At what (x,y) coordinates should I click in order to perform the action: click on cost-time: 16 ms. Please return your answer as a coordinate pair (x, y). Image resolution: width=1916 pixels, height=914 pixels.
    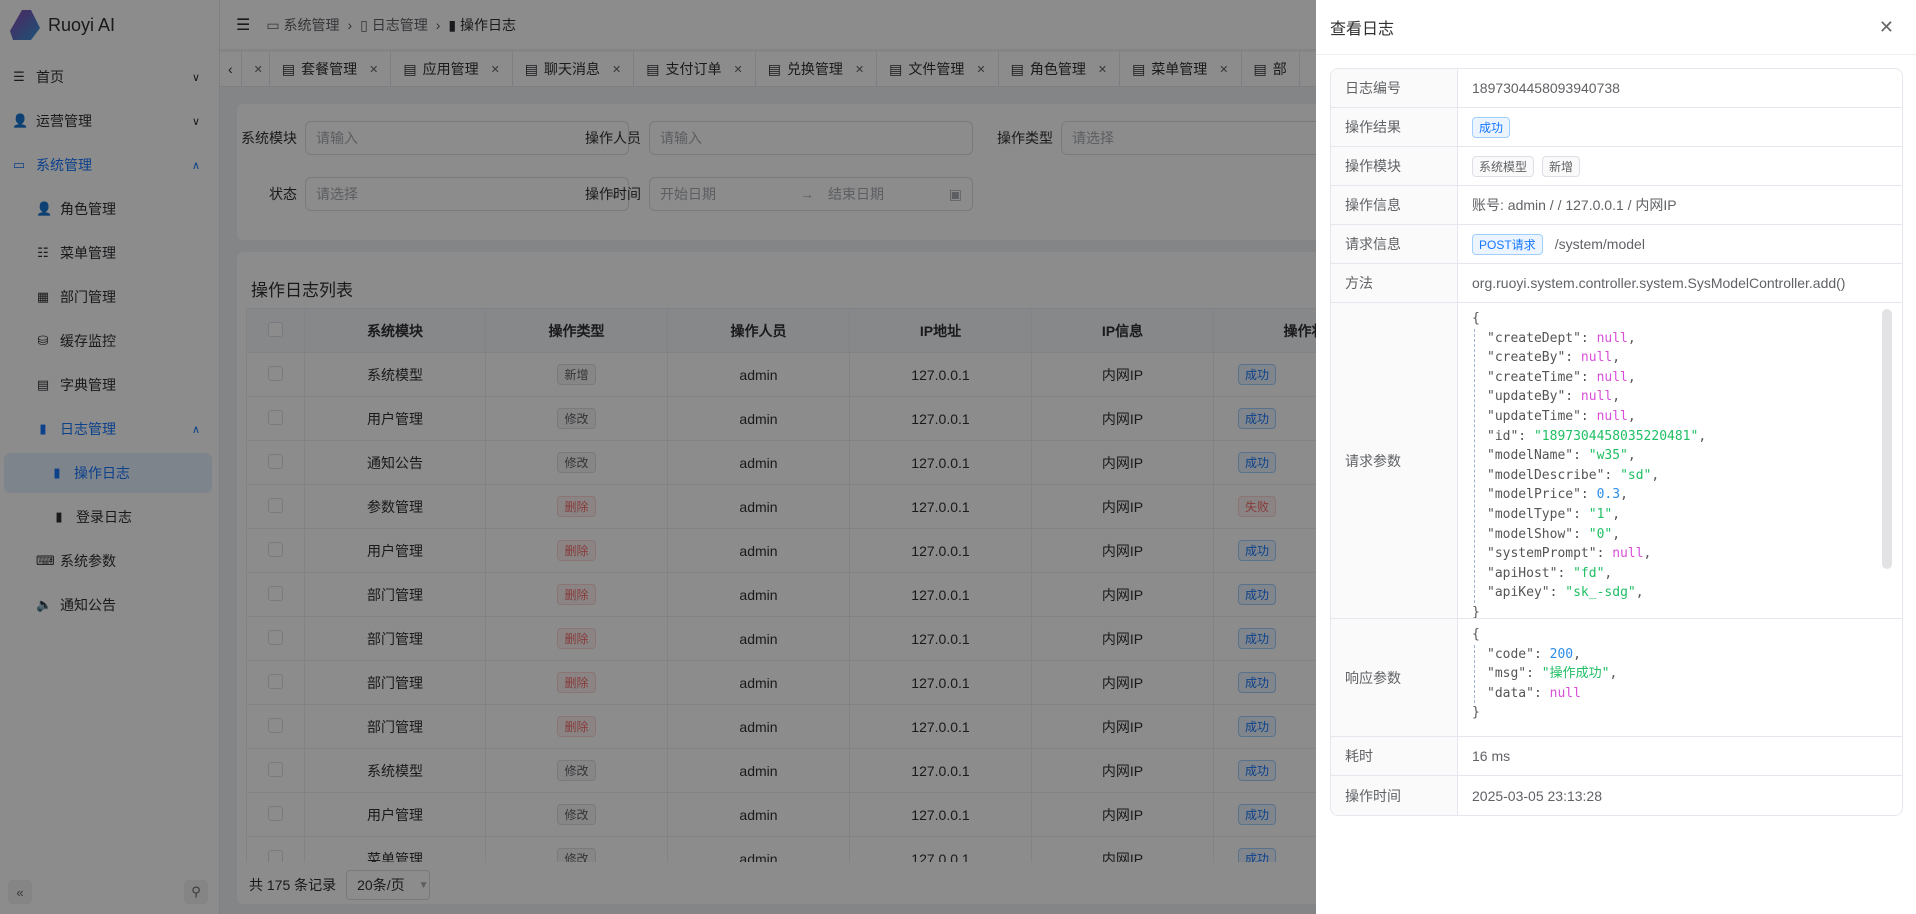
    Looking at the image, I should click on (1491, 756).